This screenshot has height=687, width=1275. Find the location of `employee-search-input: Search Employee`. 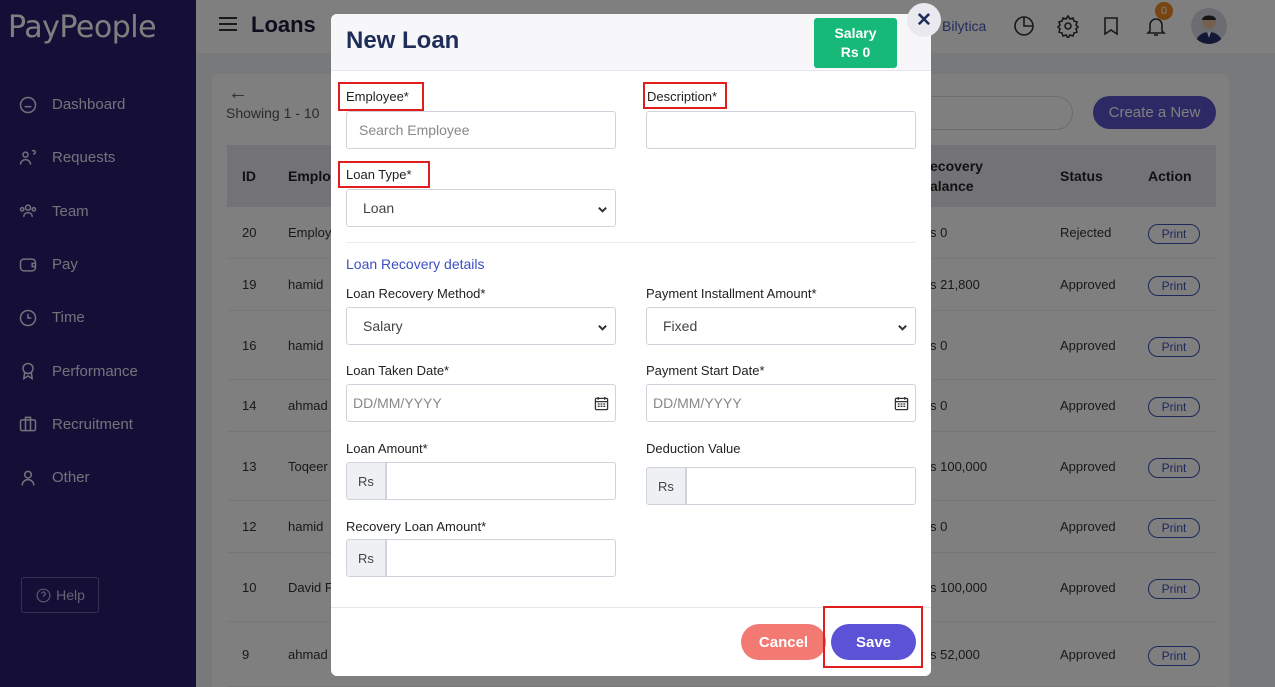

employee-search-input: Search Employee is located at coordinates (481, 130).